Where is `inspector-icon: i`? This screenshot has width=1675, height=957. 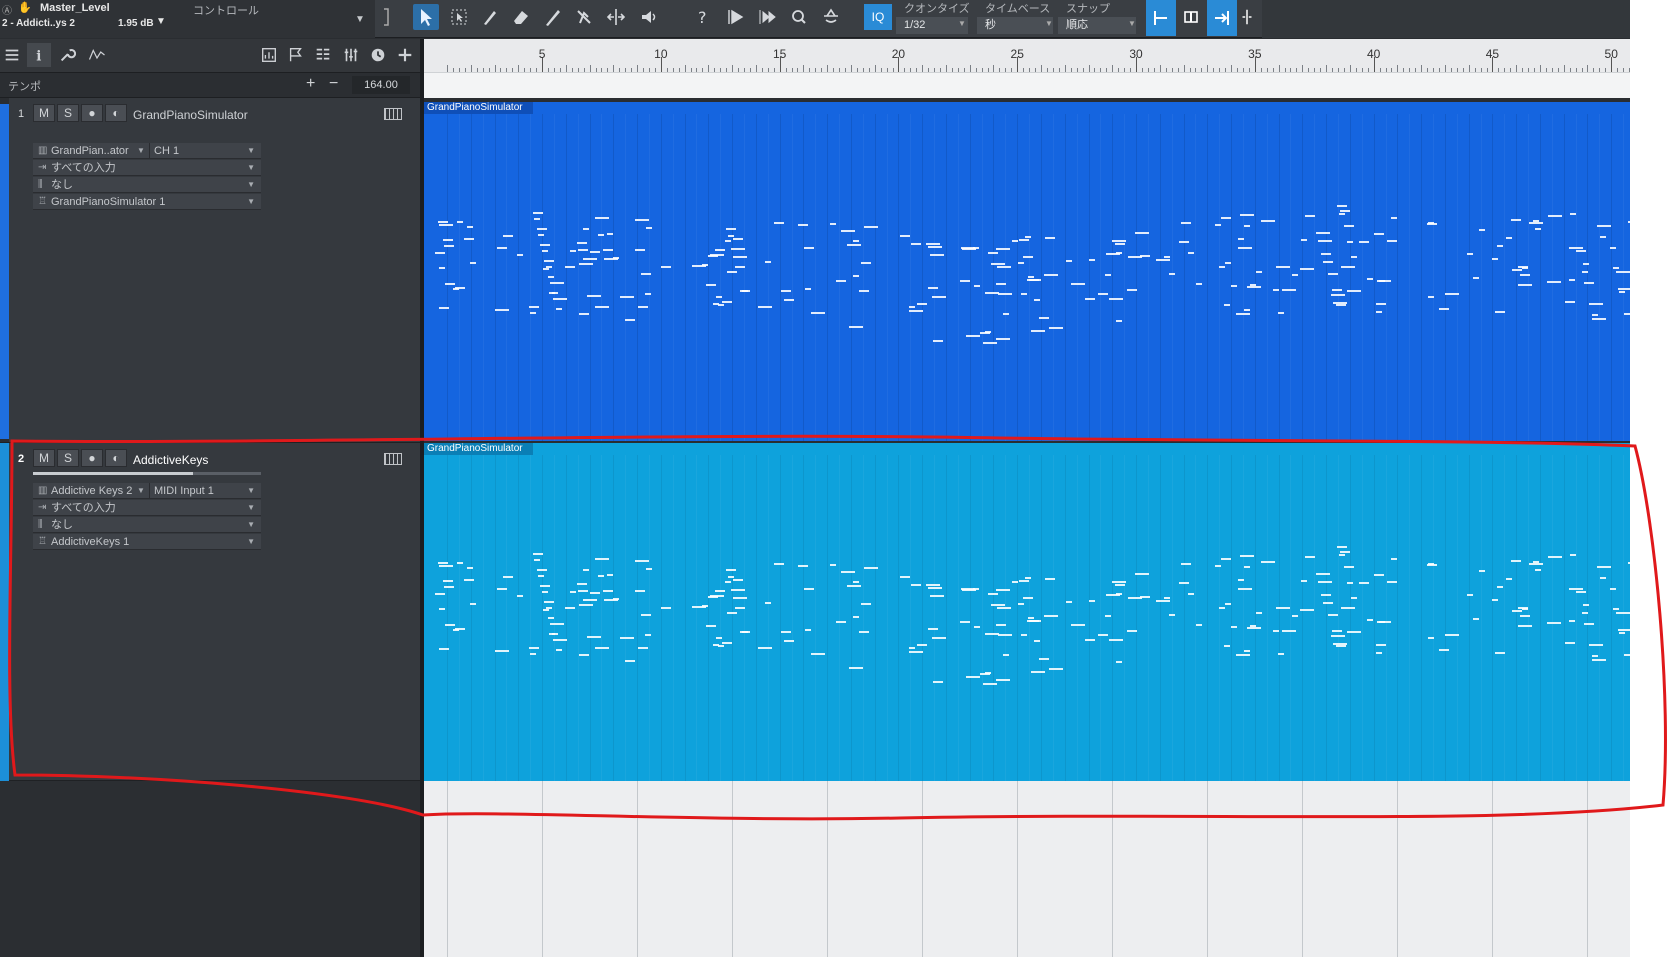
inspector-icon: i is located at coordinates (39, 55).